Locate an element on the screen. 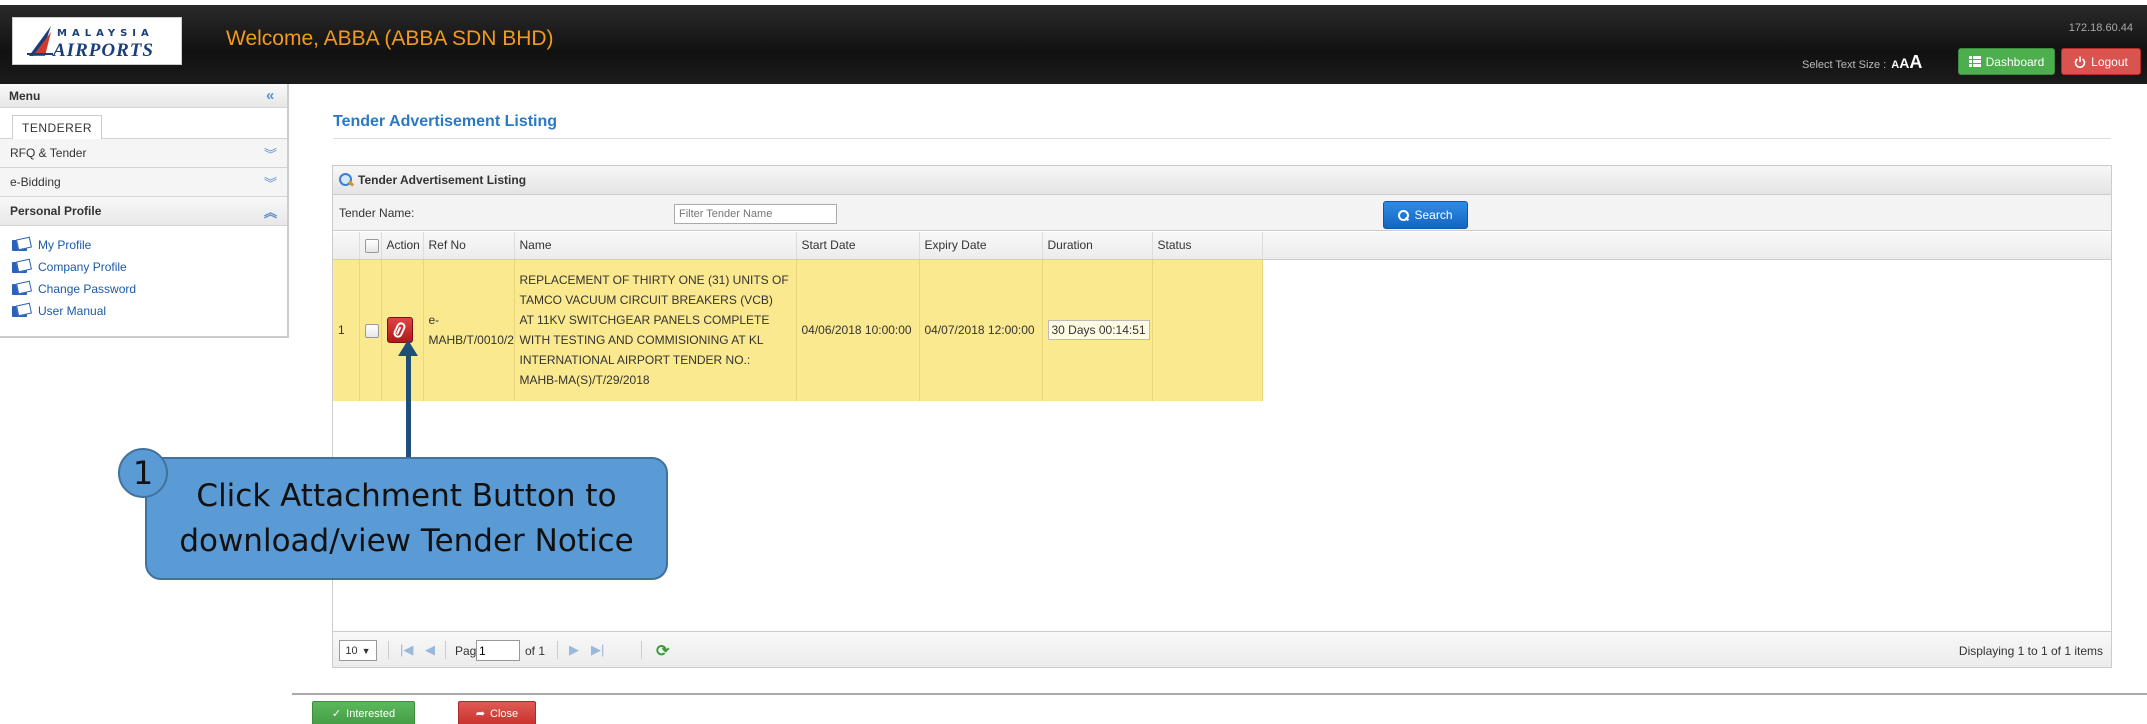 This screenshot has width=2147, height=724. ref-no-line1: e- is located at coordinates (434, 320).